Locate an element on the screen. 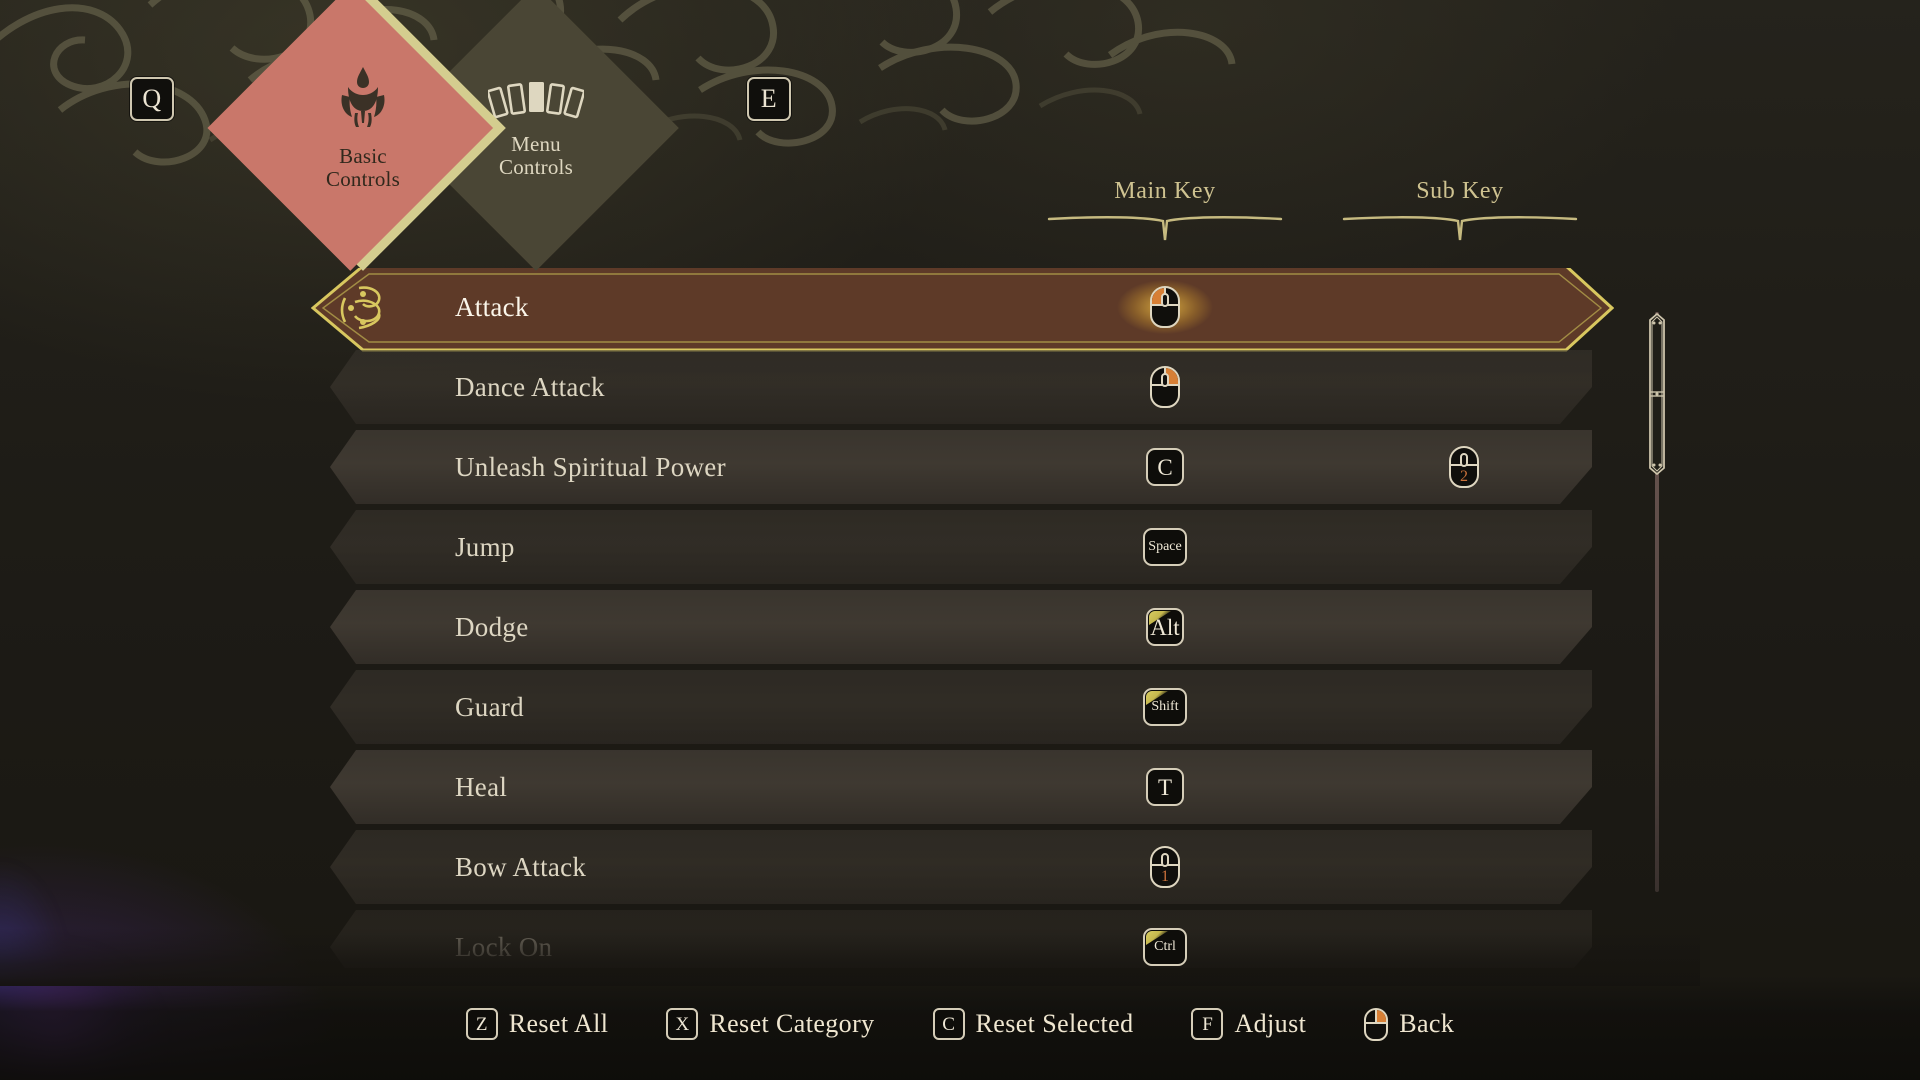 The height and width of the screenshot is (1080, 1920). keycap: Ctrl is located at coordinates (1165, 947).